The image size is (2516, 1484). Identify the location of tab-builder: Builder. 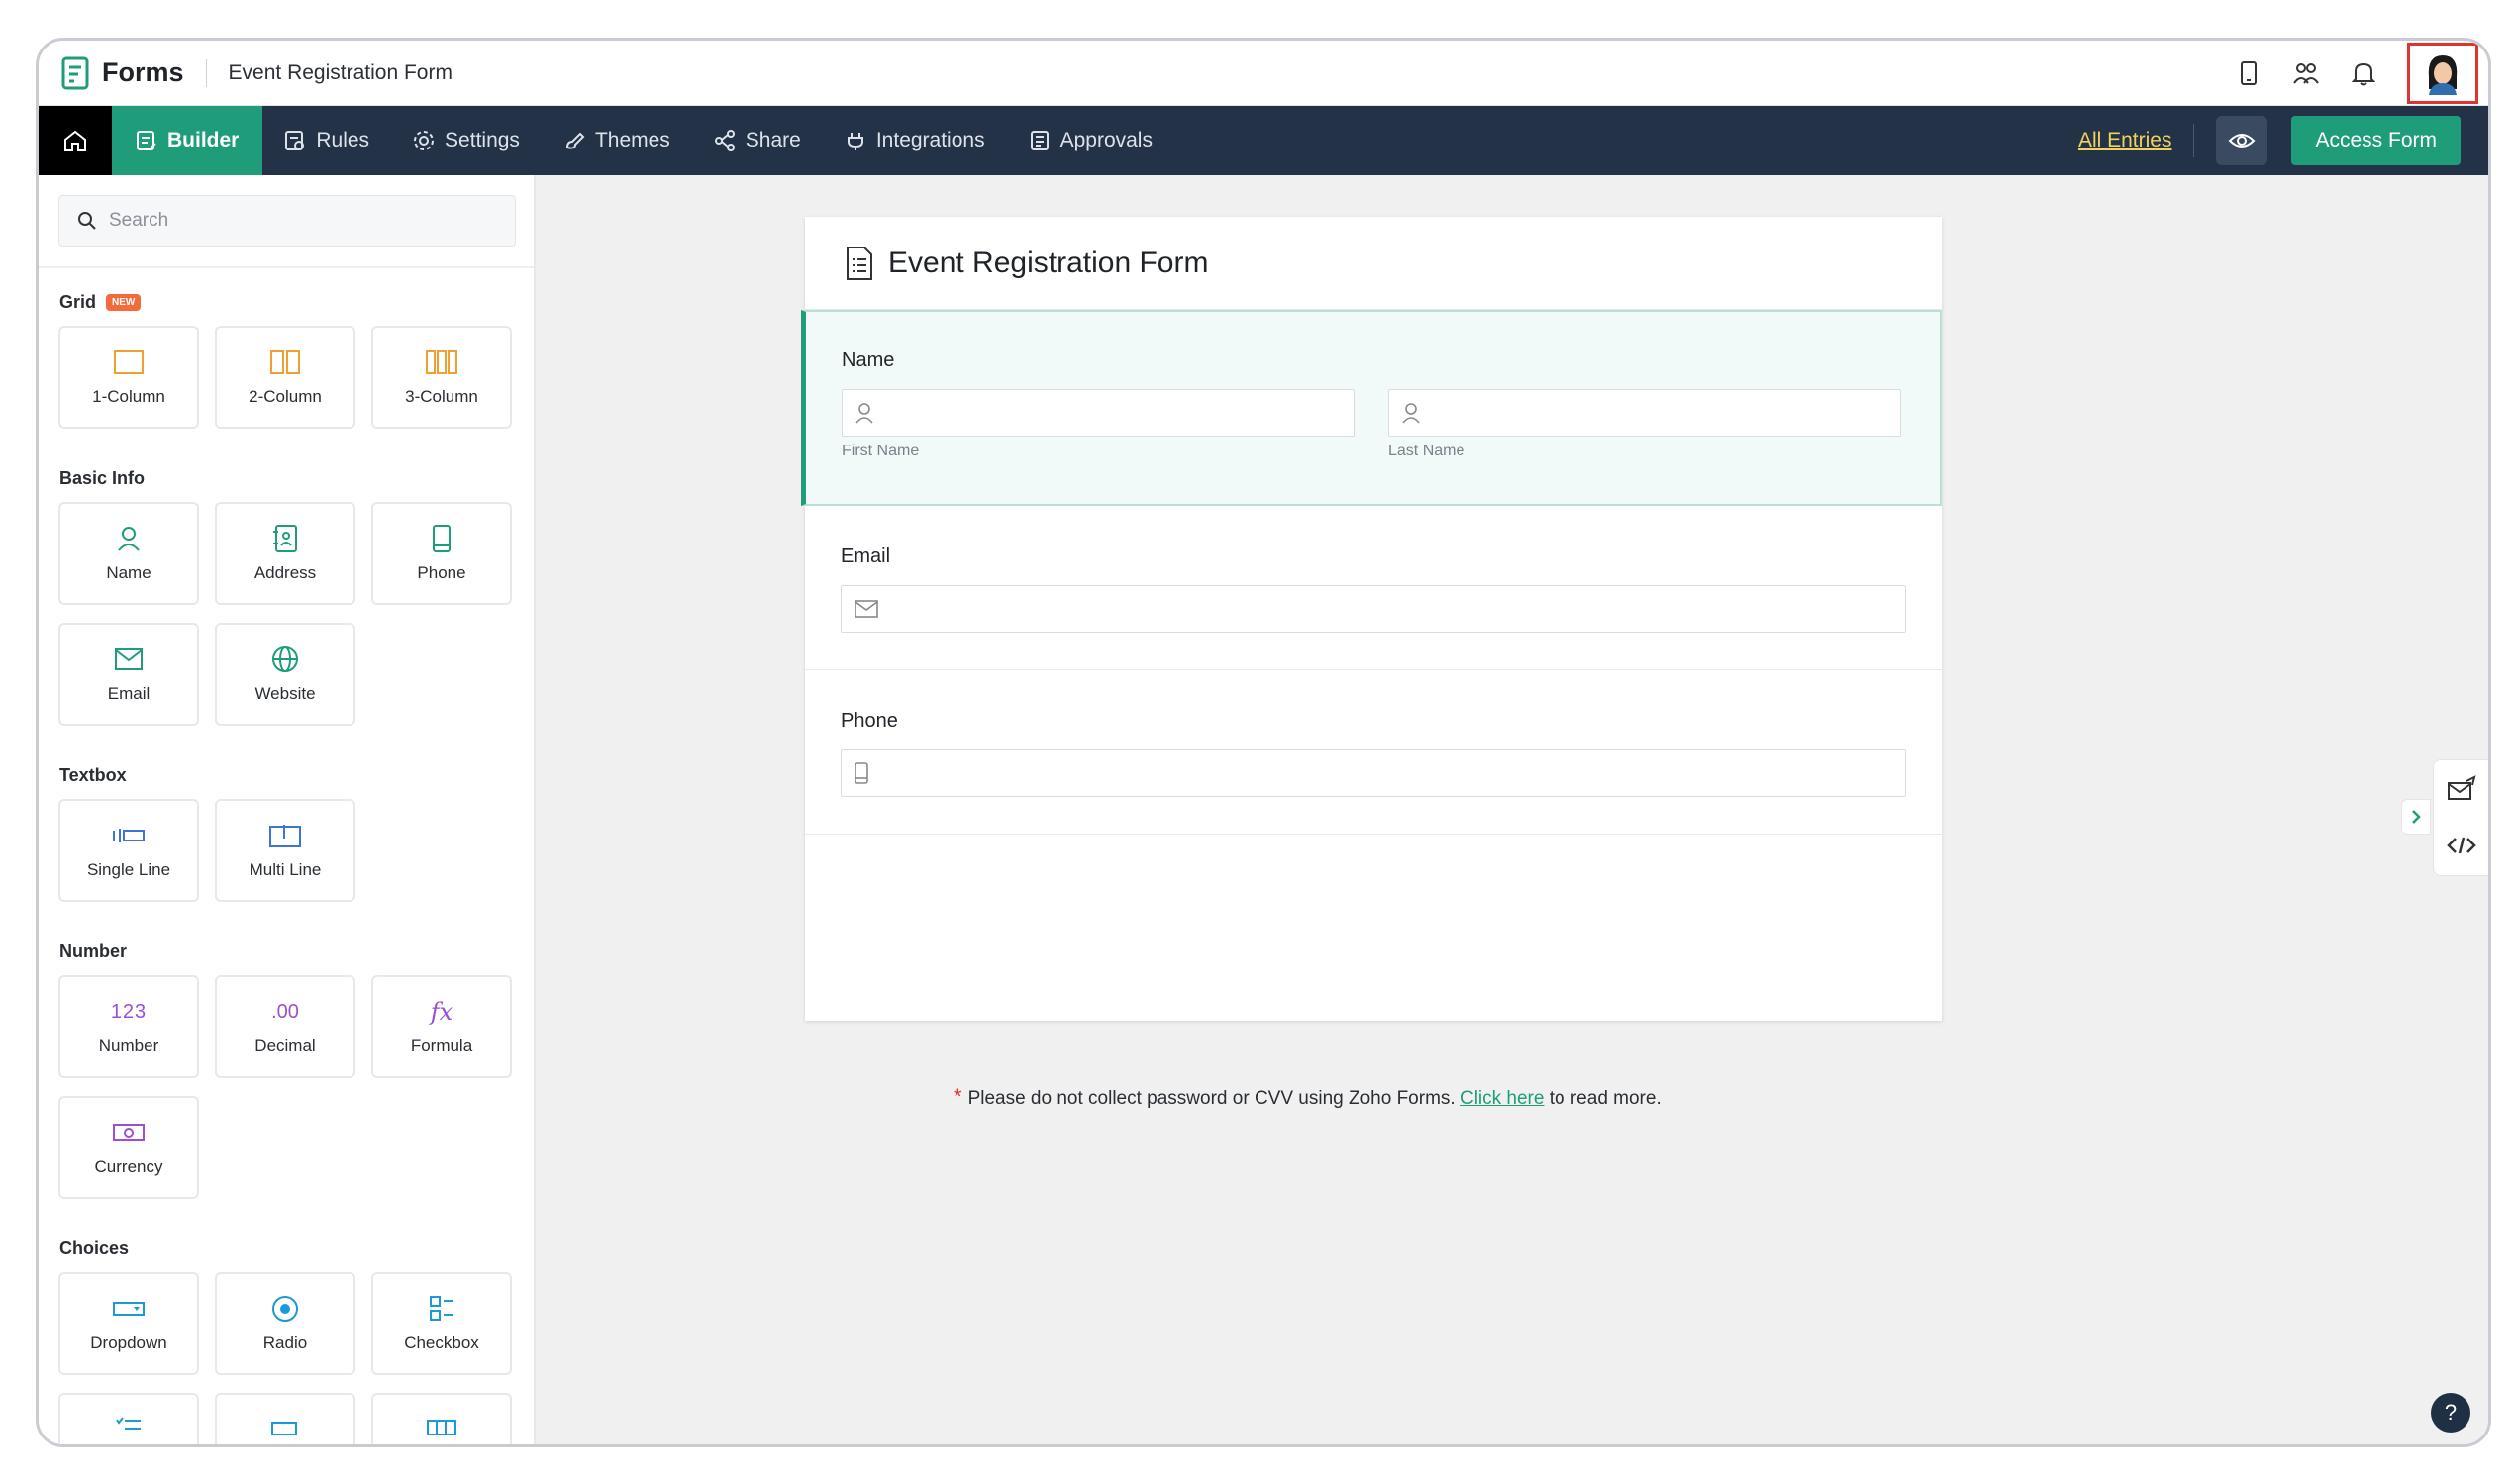
(187, 140).